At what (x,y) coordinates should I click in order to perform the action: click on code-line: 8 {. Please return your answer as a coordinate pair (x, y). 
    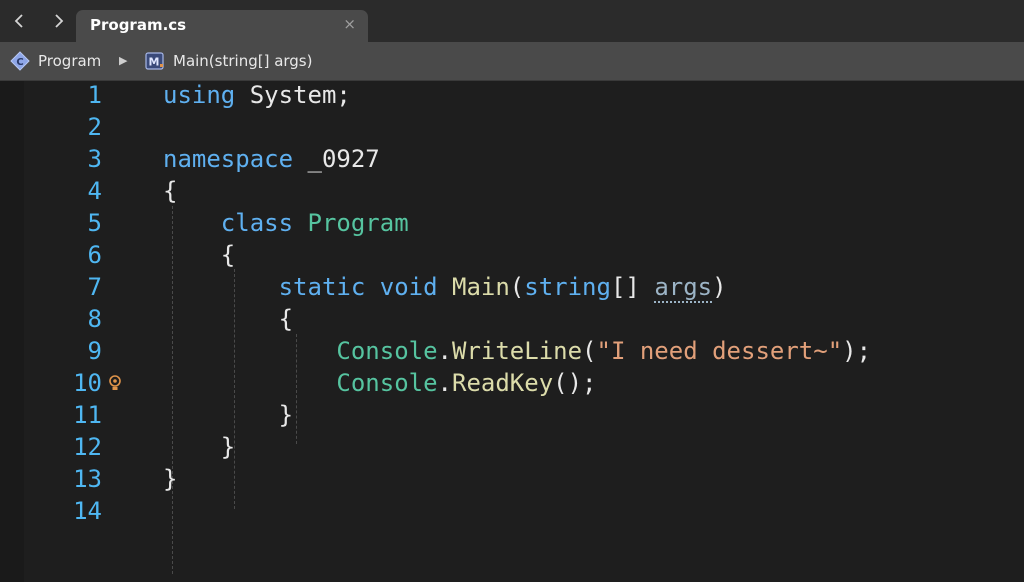
    Looking at the image, I should click on (512, 319).